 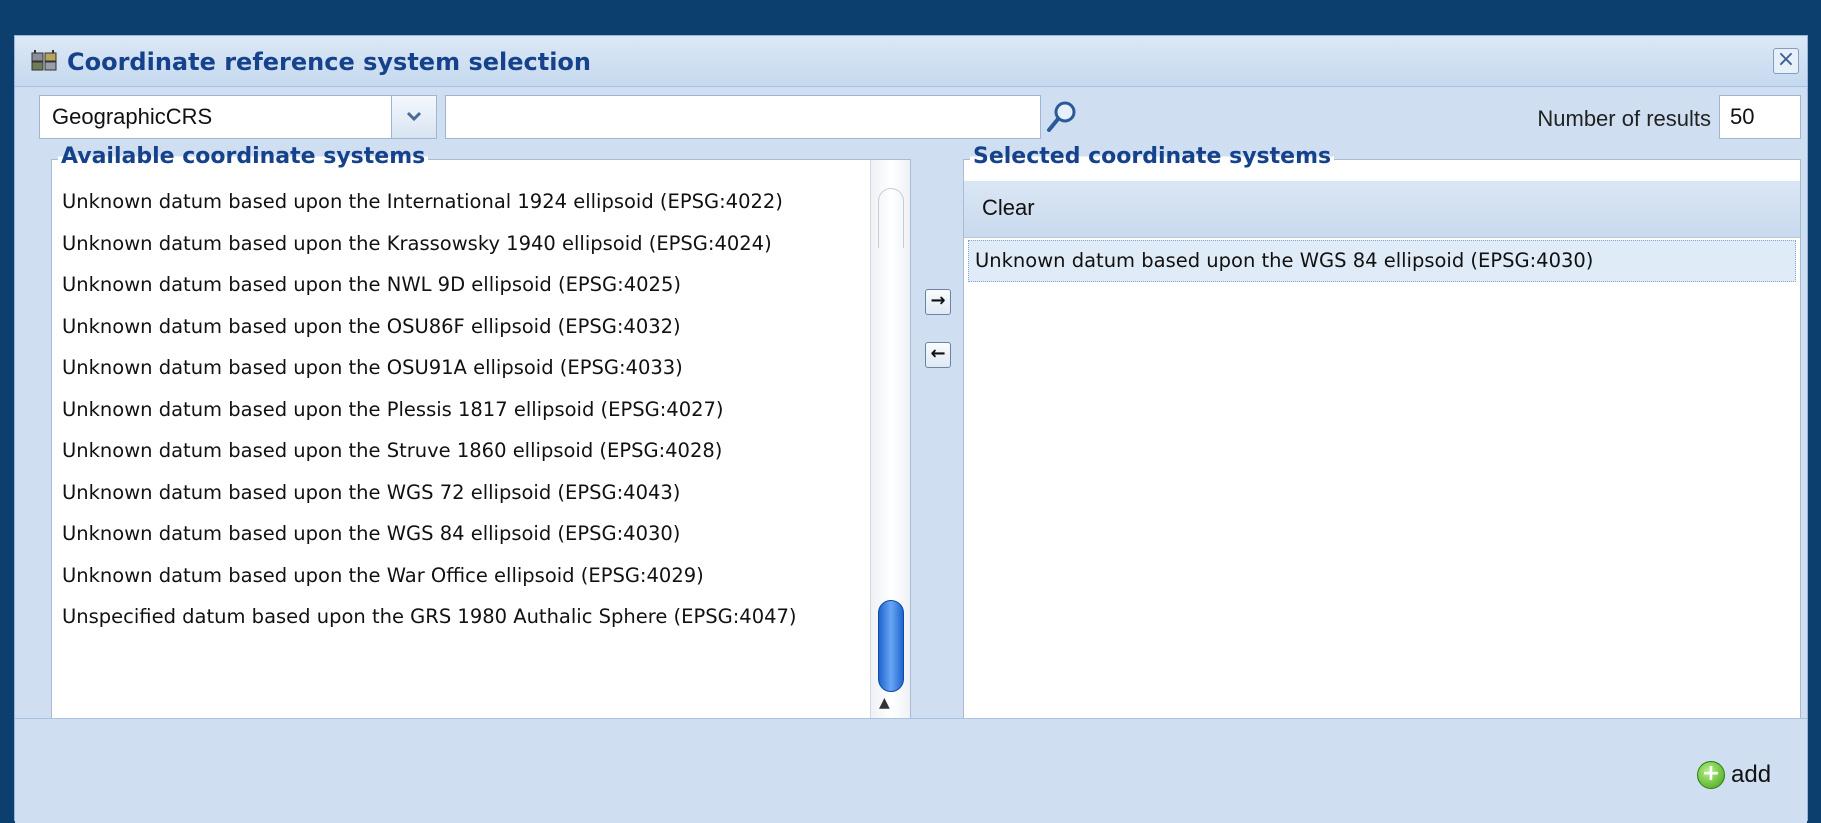 What do you see at coordinates (1382, 209) in the screenshot?
I see `clear-toolbar: Clear` at bounding box center [1382, 209].